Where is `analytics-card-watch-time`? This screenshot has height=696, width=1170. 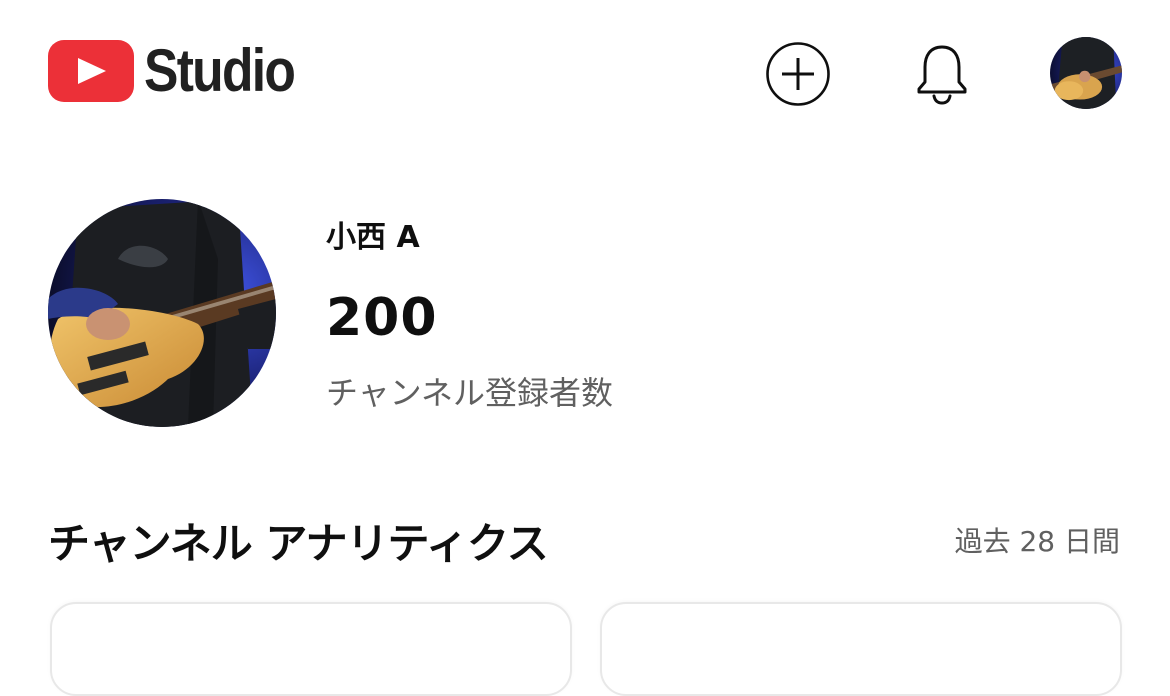
analytics-card-watch-time is located at coordinates (861, 649).